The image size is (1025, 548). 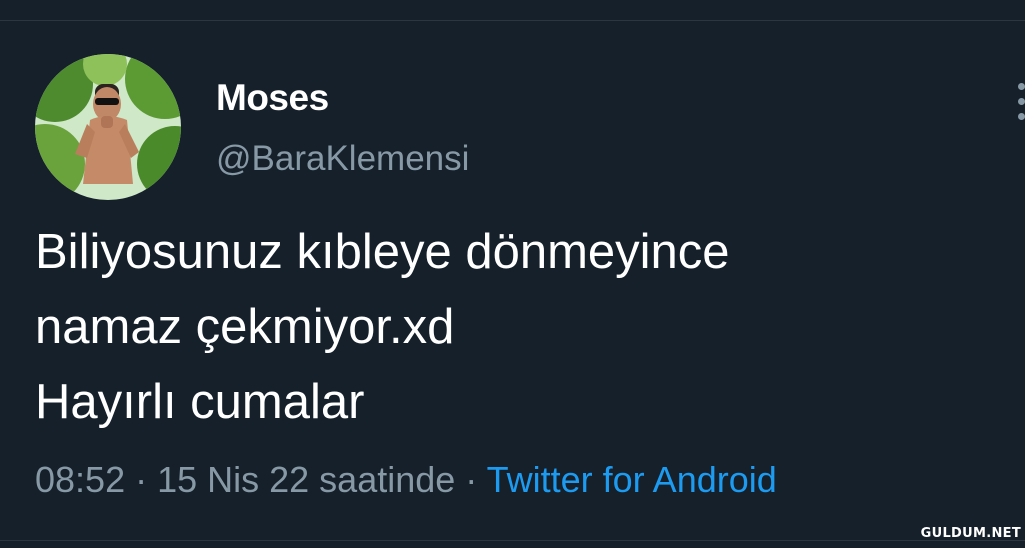 I want to click on user-handle: @BaraKlemensi, so click(x=342, y=158).